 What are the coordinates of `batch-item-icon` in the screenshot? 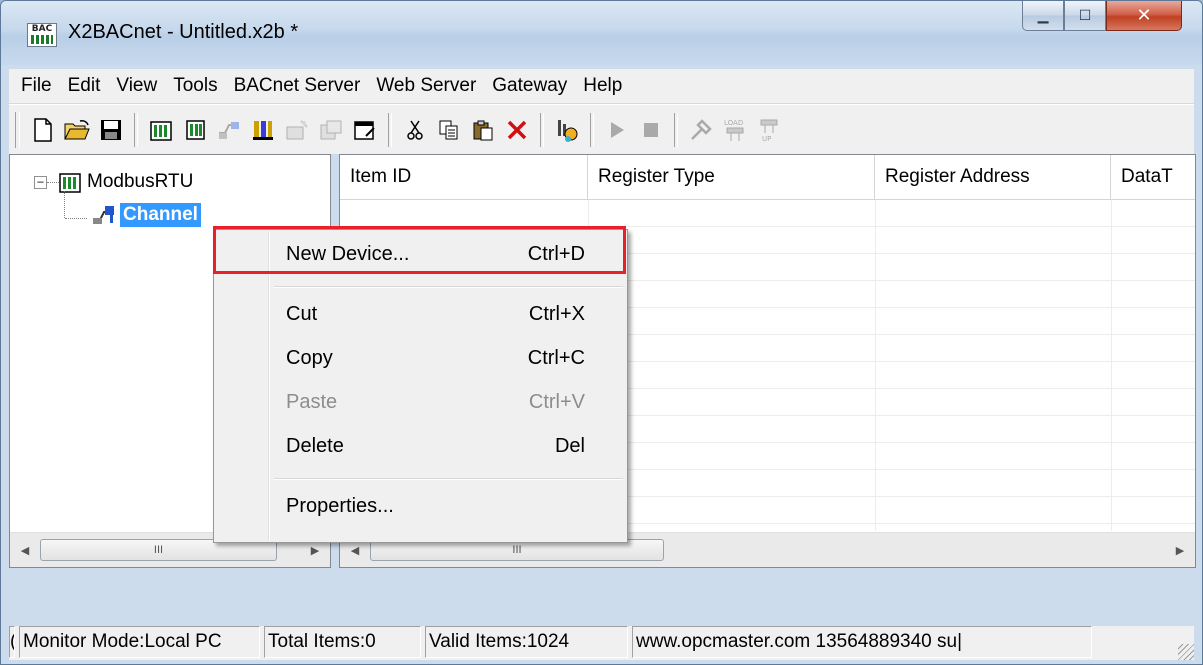 It's located at (297, 129).